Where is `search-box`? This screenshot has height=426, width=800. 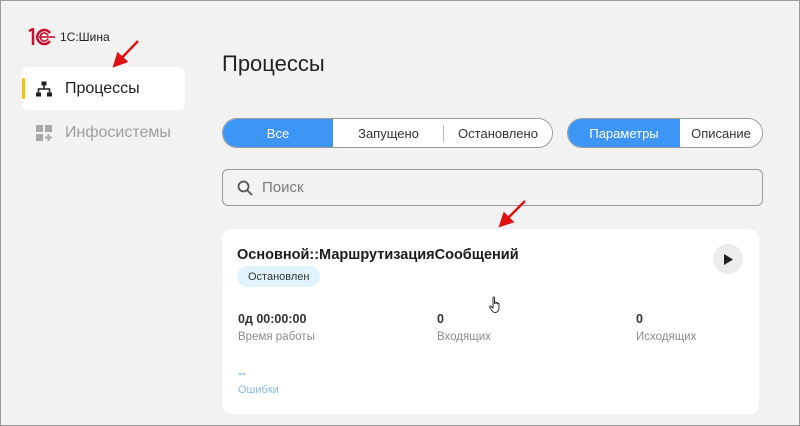
search-box is located at coordinates (492, 187).